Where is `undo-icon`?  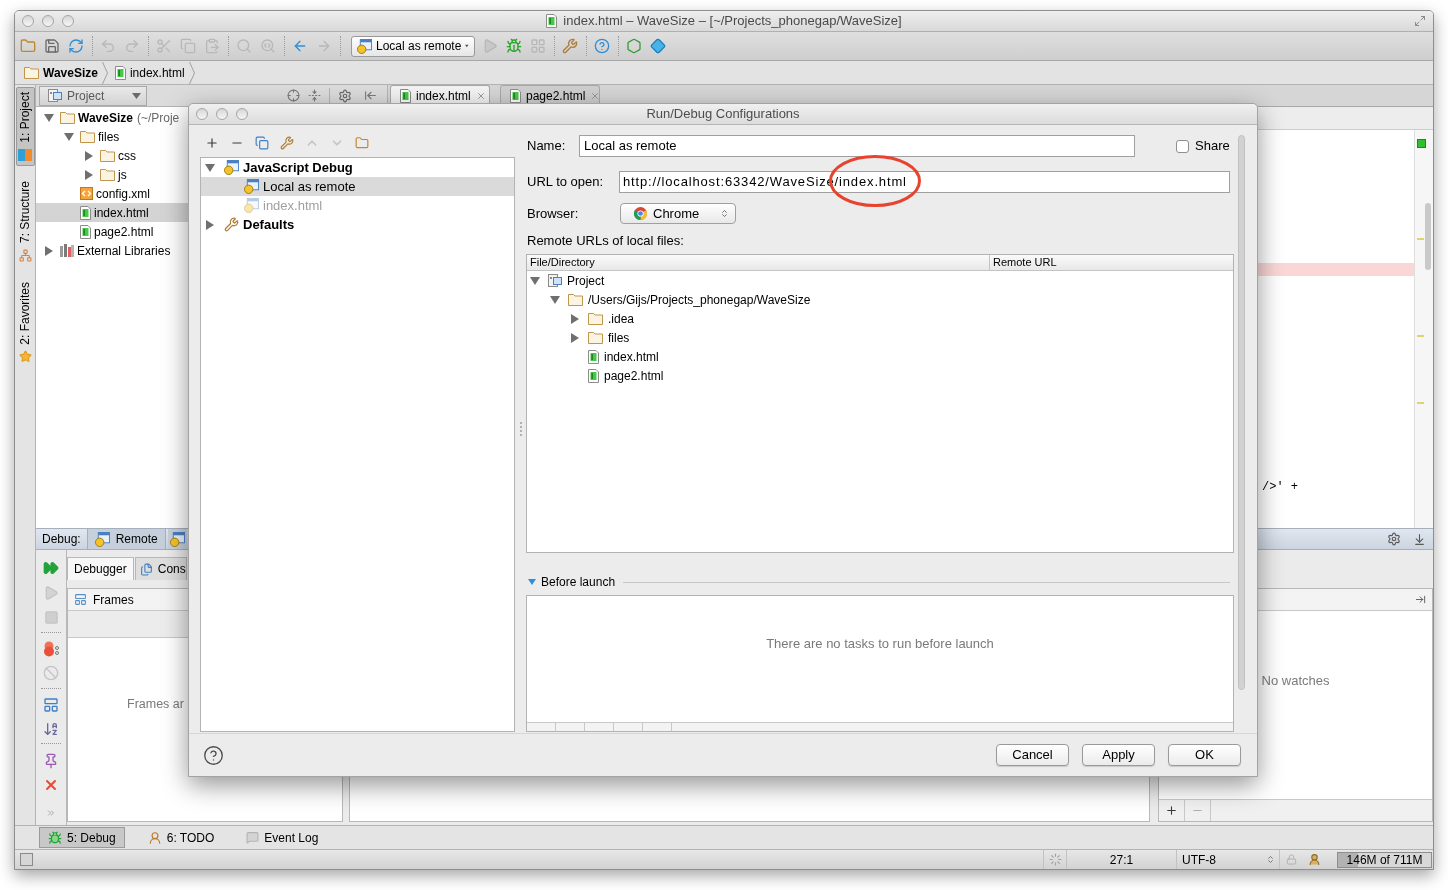 undo-icon is located at coordinates (108, 46).